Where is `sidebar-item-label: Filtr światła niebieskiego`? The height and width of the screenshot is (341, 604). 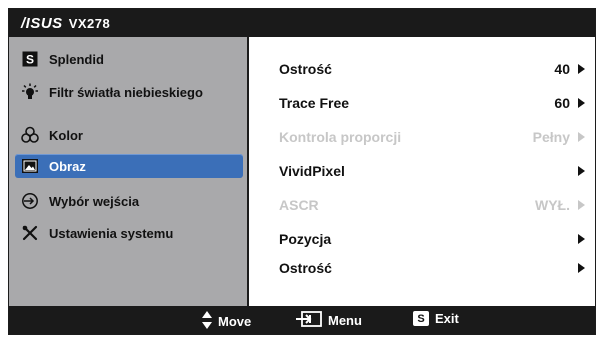 sidebar-item-label: Filtr światła niebieskiego is located at coordinates (126, 92).